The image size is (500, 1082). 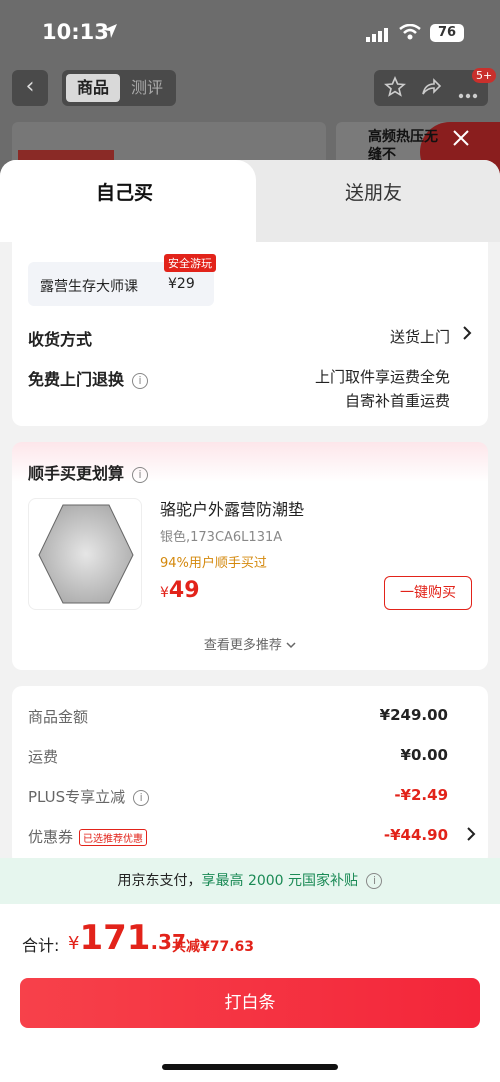 I want to click on nav-actions, so click(x=431, y=88).